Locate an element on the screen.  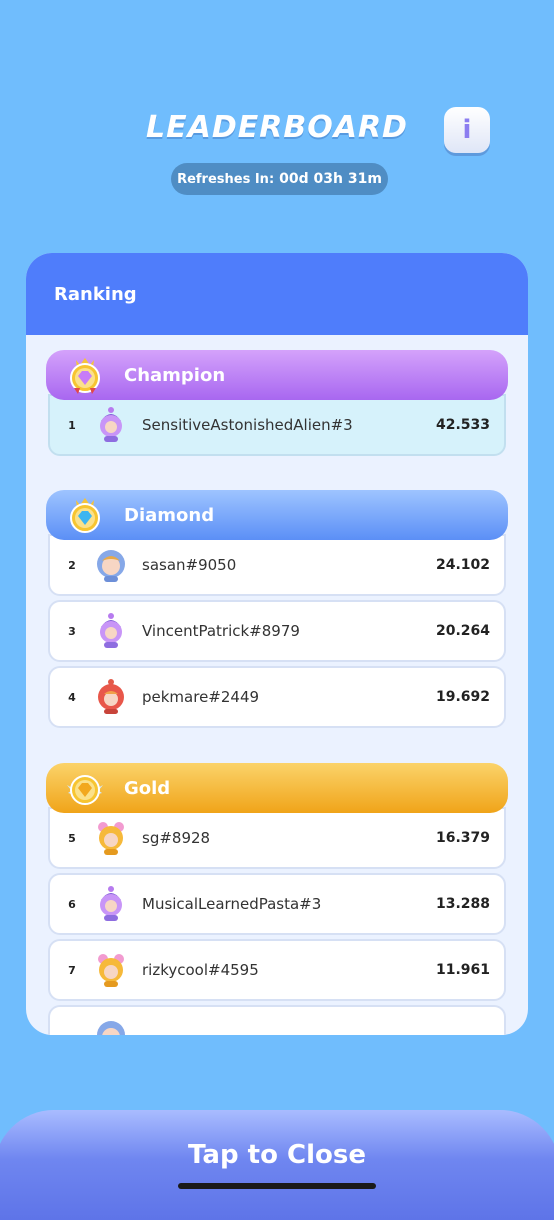
tier-label-champion: Champion is located at coordinates (175, 375).